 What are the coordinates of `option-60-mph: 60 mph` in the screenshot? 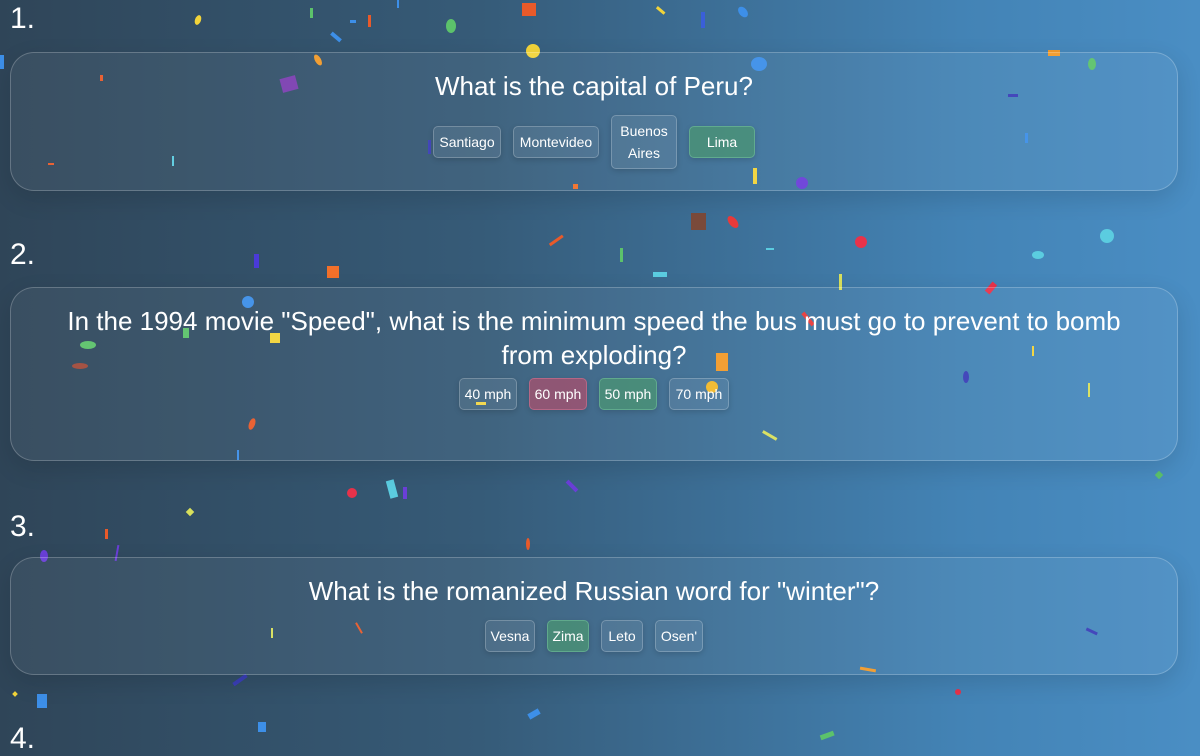 It's located at (558, 394).